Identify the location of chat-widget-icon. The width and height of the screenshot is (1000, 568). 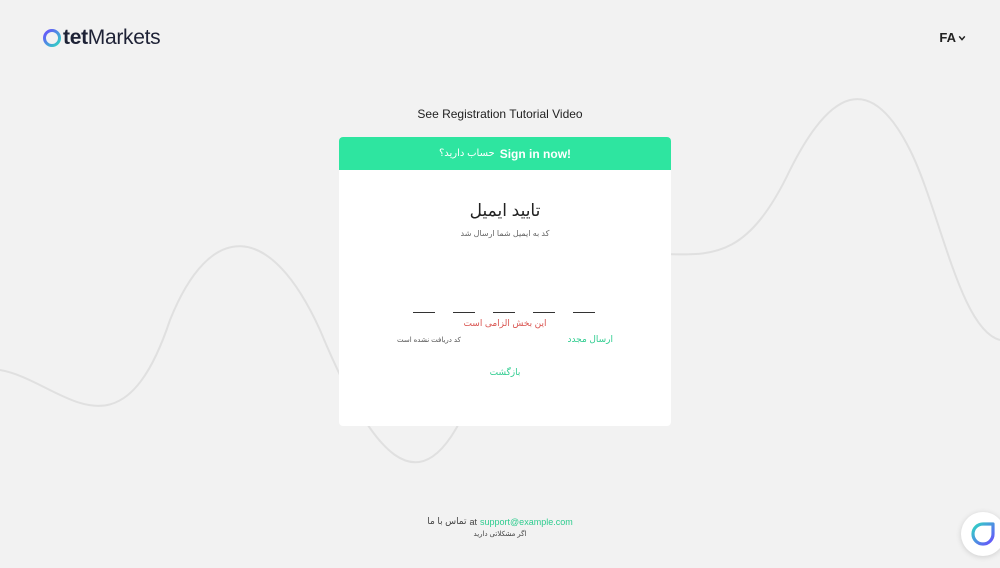
(983, 534).